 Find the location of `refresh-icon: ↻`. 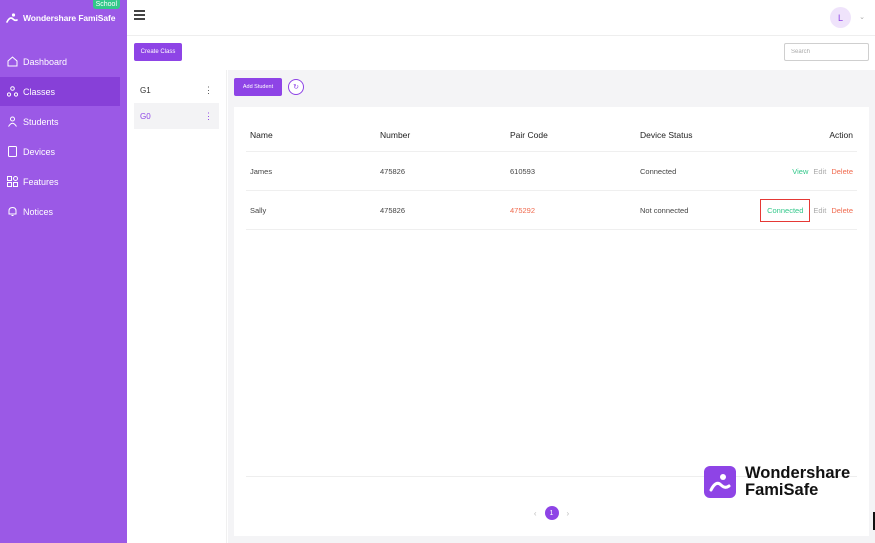

refresh-icon: ↻ is located at coordinates (296, 87).